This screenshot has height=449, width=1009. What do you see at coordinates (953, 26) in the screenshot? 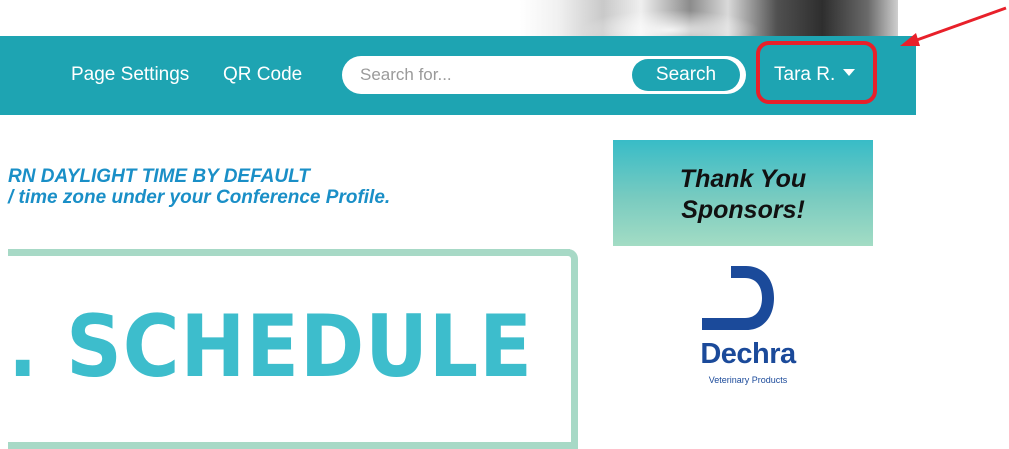
I see `annotation-arrow-icon` at bounding box center [953, 26].